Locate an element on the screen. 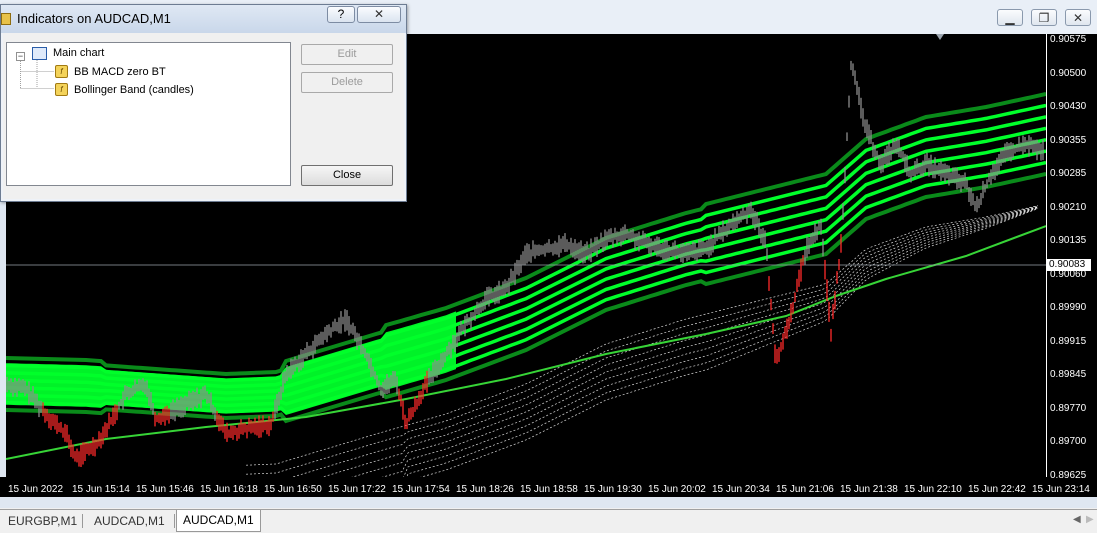 Image resolution: width=1097 pixels, height=533 pixels. price-tick-label: 0.90355 is located at coordinates (1068, 140).